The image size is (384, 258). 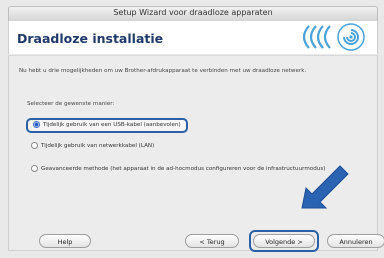 I want to click on radio-selected-icon, so click(x=36, y=124).